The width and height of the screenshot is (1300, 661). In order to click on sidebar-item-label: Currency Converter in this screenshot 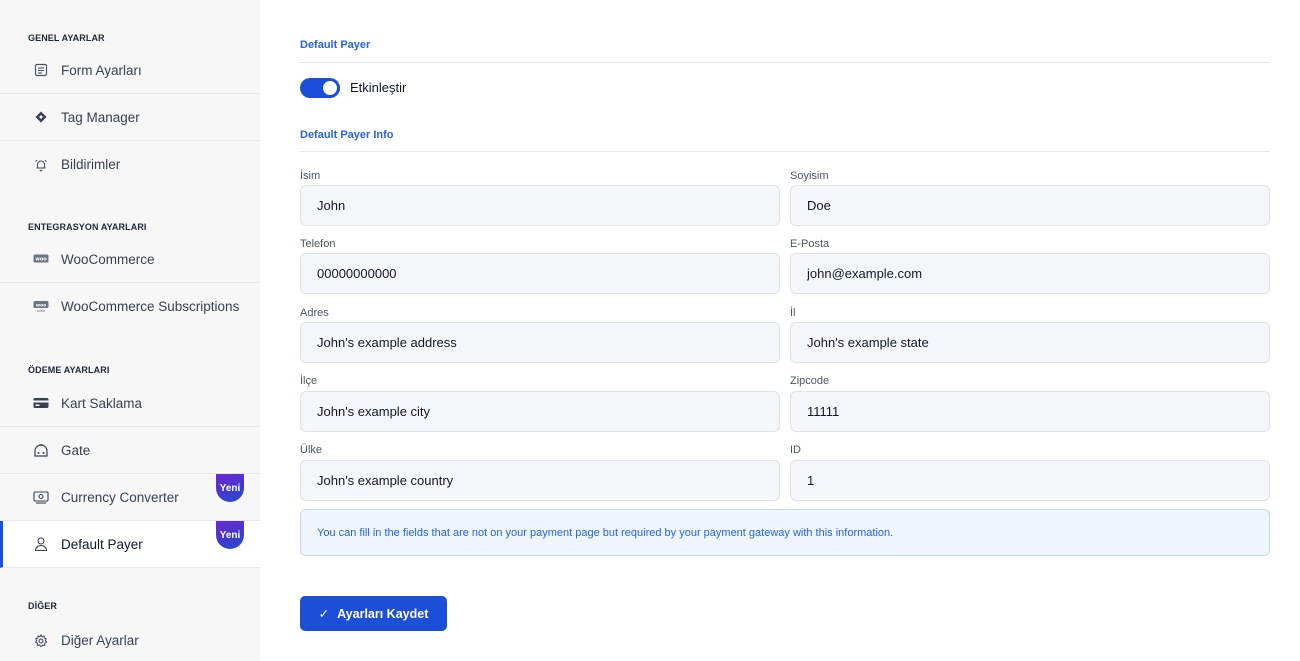, I will do `click(120, 497)`.